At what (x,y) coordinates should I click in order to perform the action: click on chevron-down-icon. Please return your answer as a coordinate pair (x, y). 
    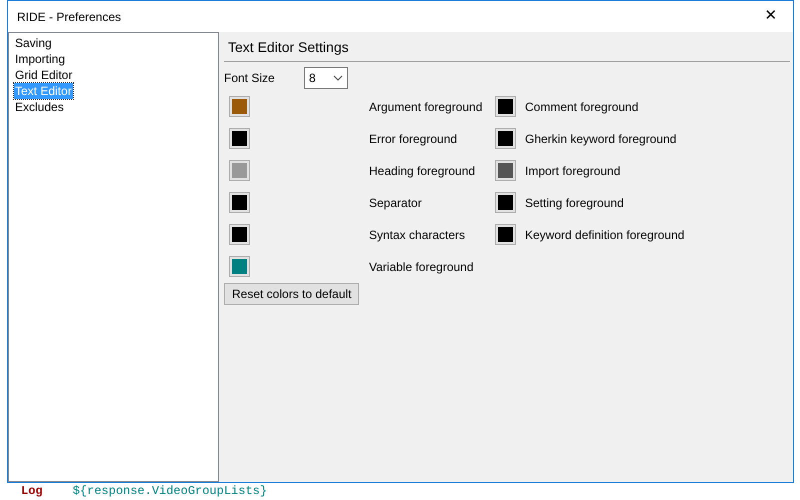
    Looking at the image, I should click on (338, 78).